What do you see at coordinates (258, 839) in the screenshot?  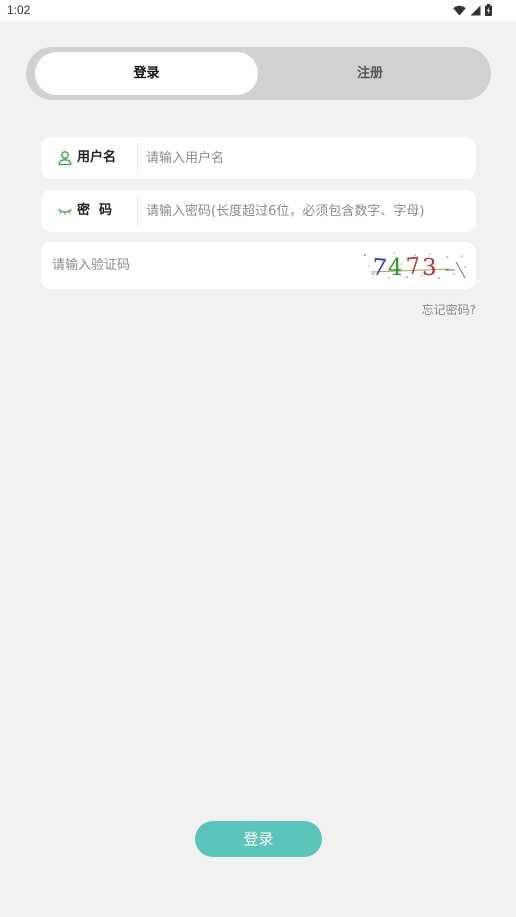 I see `login-button: 登录` at bounding box center [258, 839].